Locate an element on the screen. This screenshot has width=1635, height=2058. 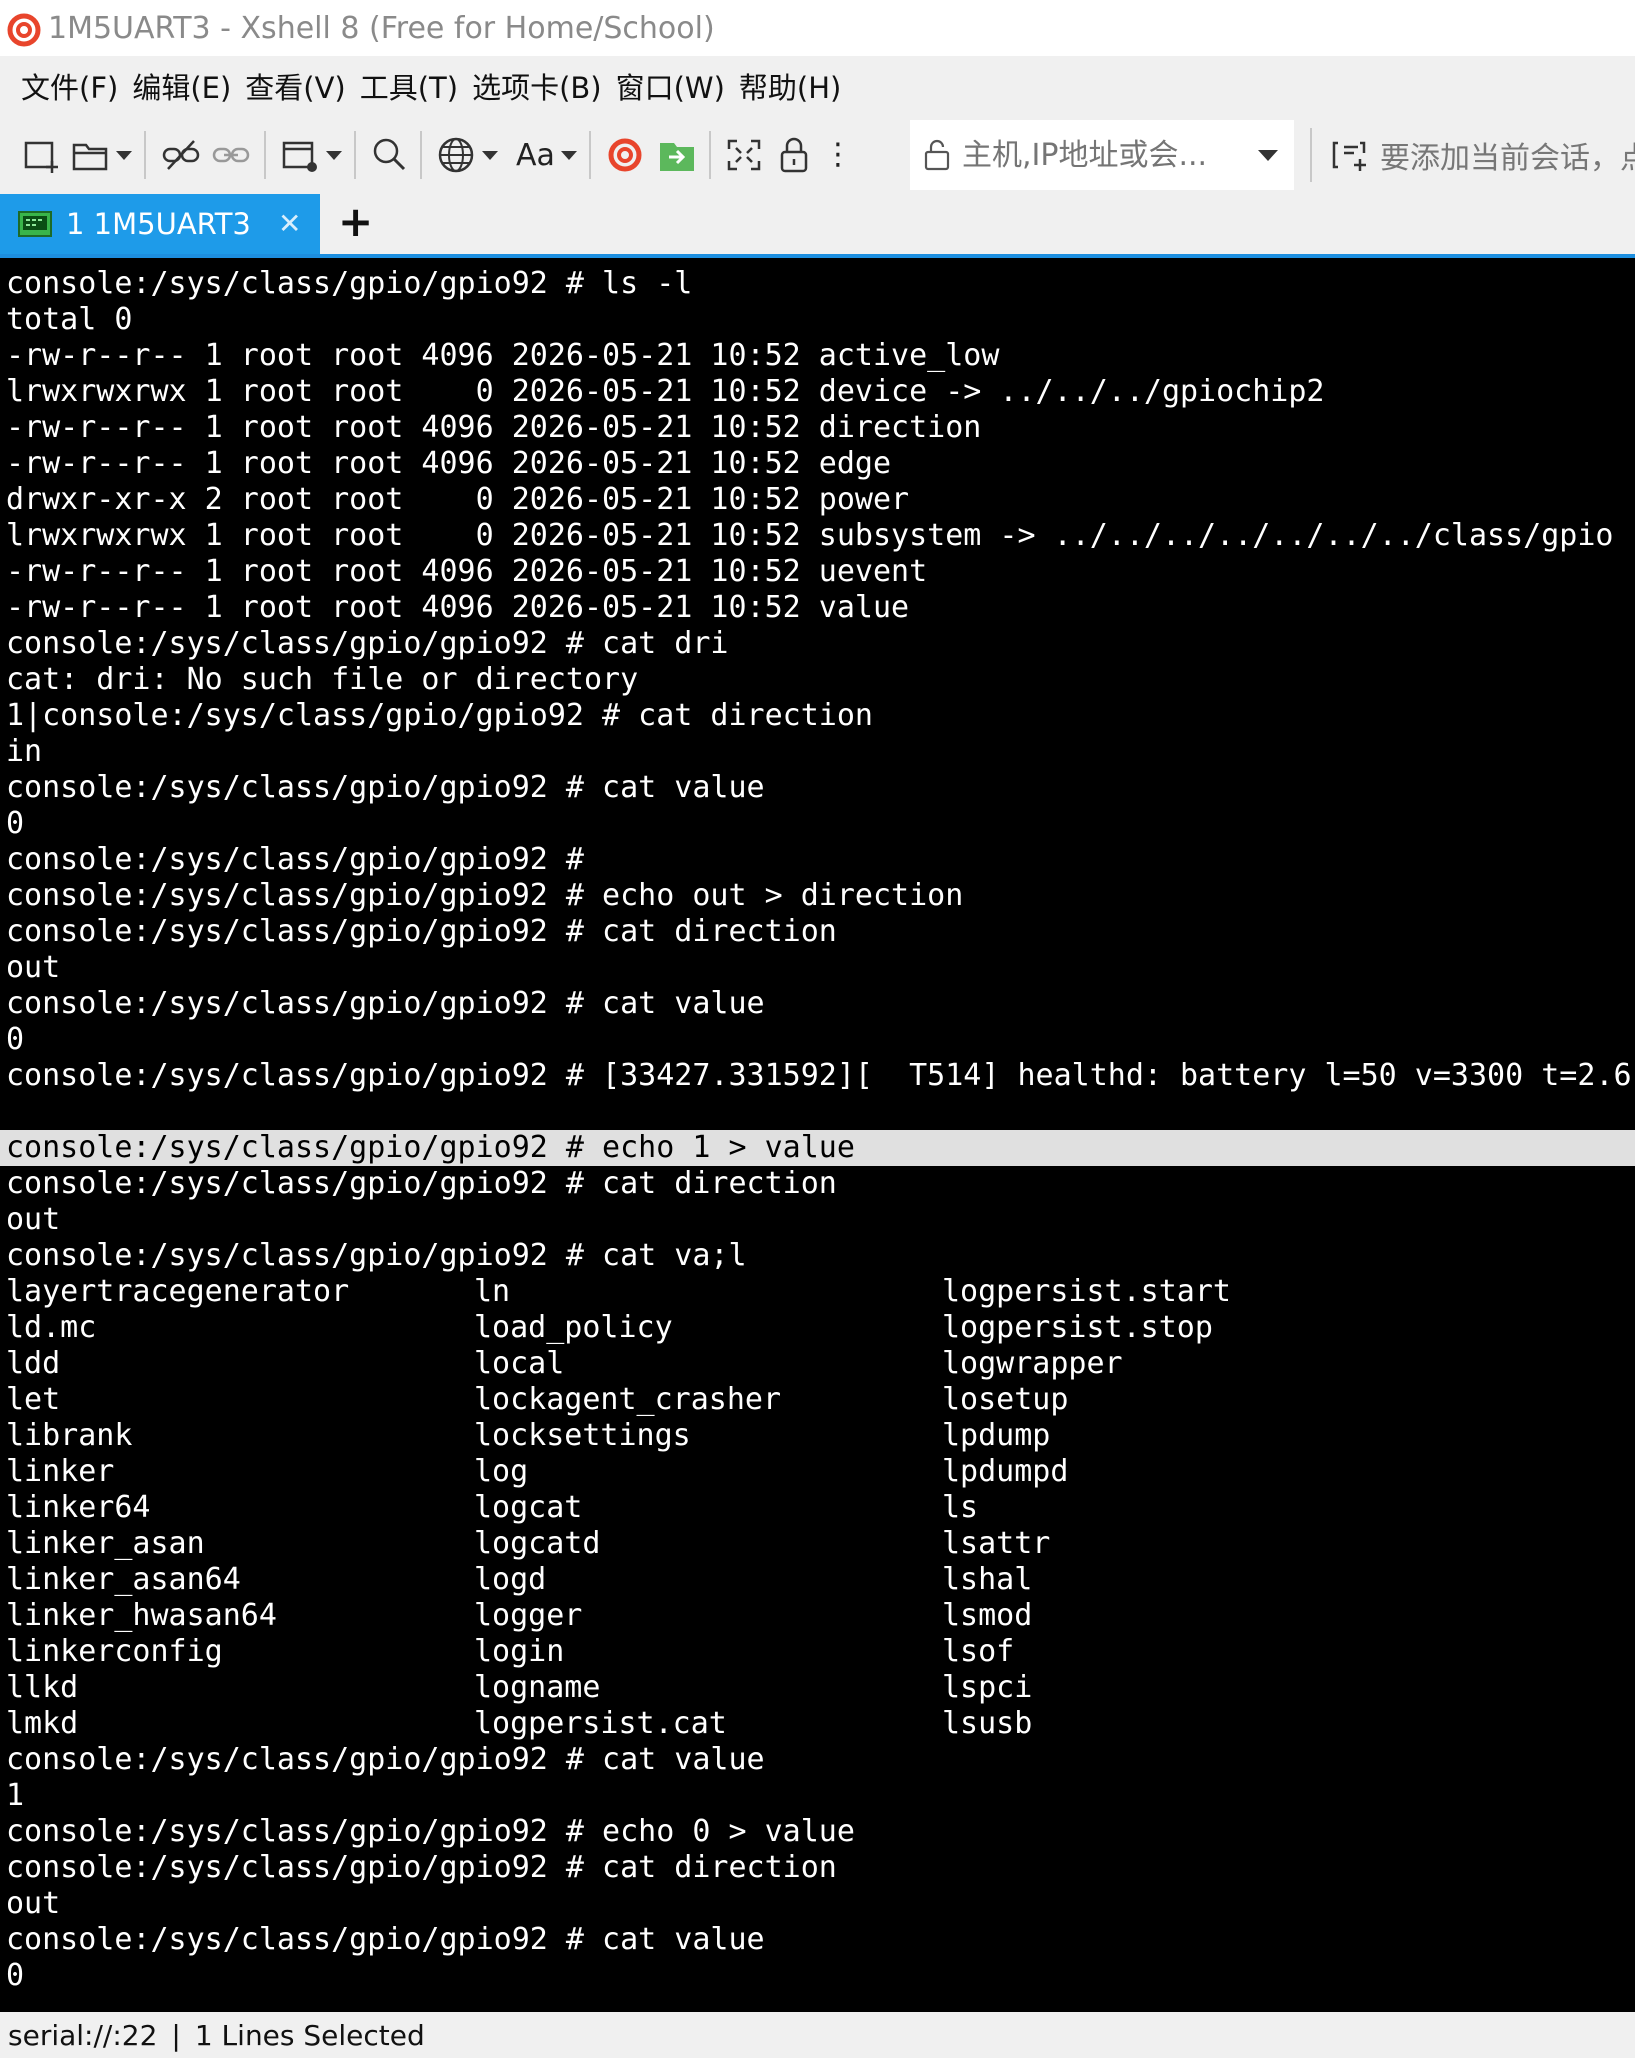
encoding-button is located at coordinates (467, 155).